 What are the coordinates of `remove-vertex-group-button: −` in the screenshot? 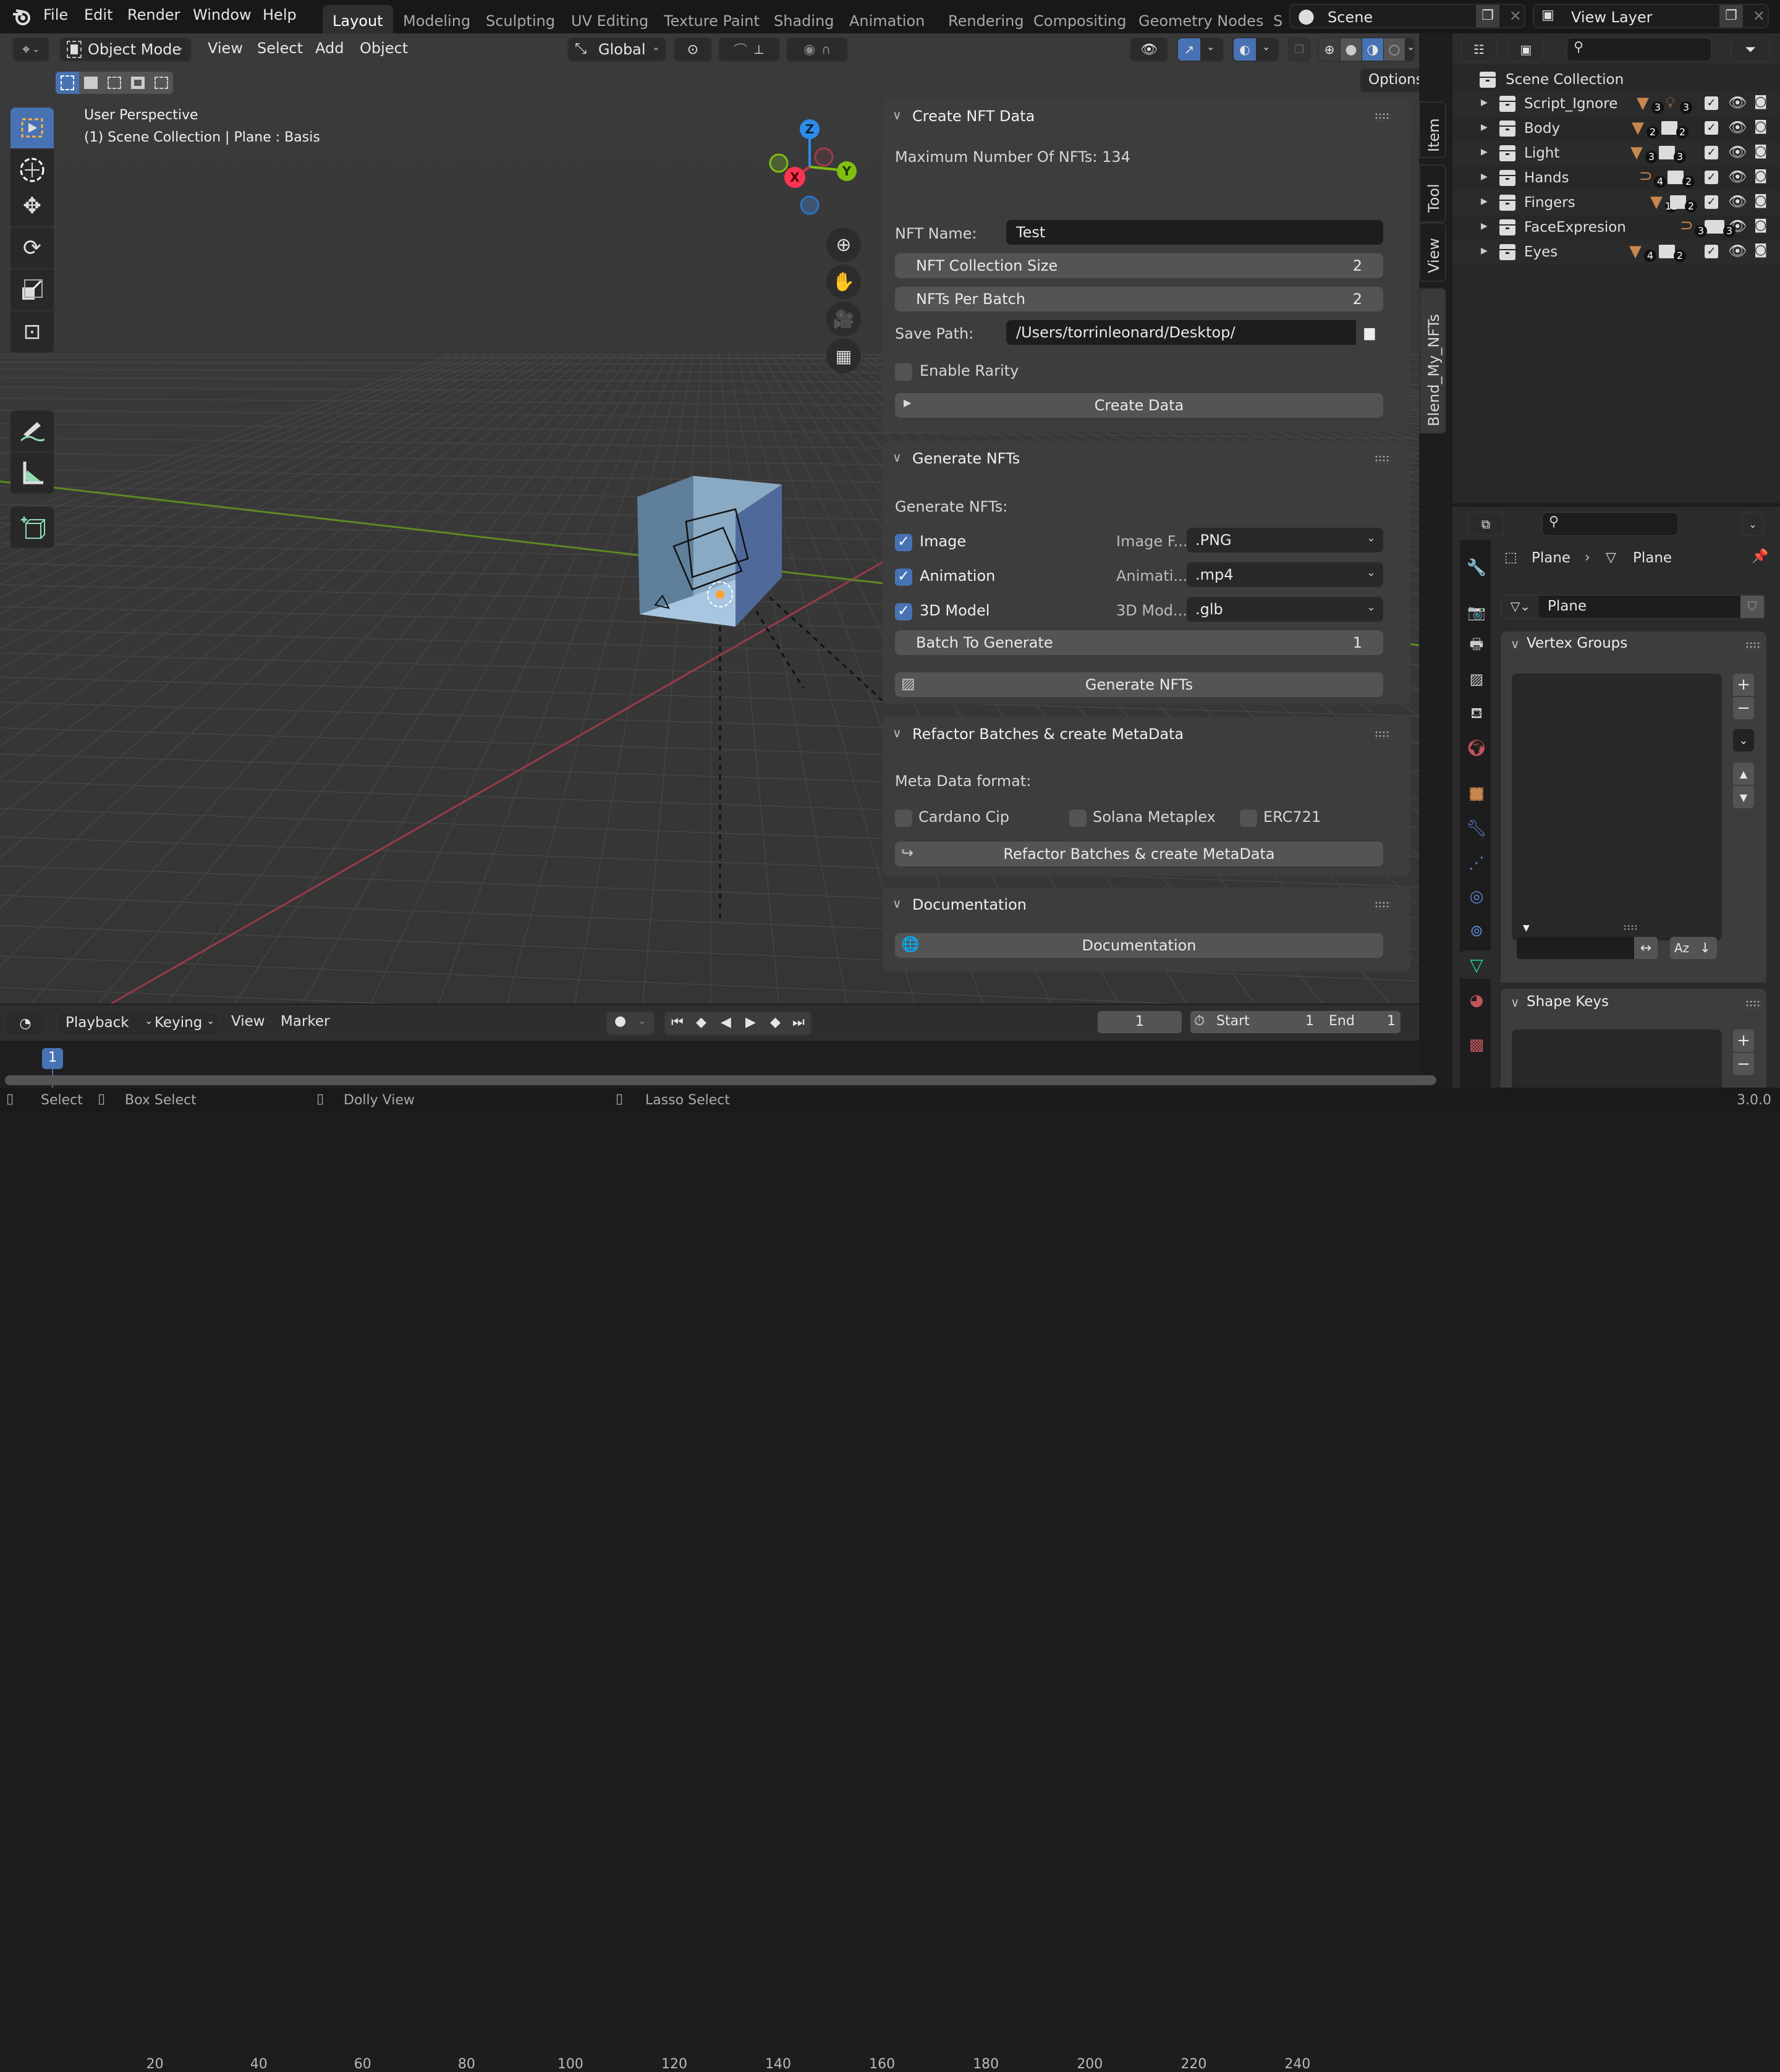 It's located at (1743, 708).